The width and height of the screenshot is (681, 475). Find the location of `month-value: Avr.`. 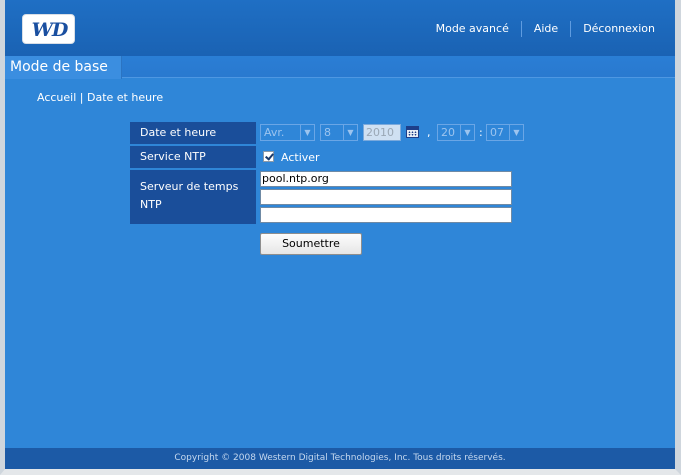

month-value: Avr. is located at coordinates (274, 132).